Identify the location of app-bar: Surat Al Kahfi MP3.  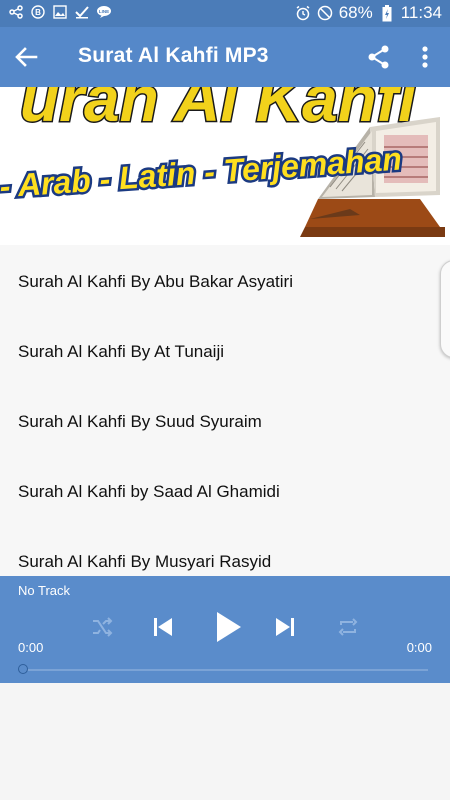
(225, 57).